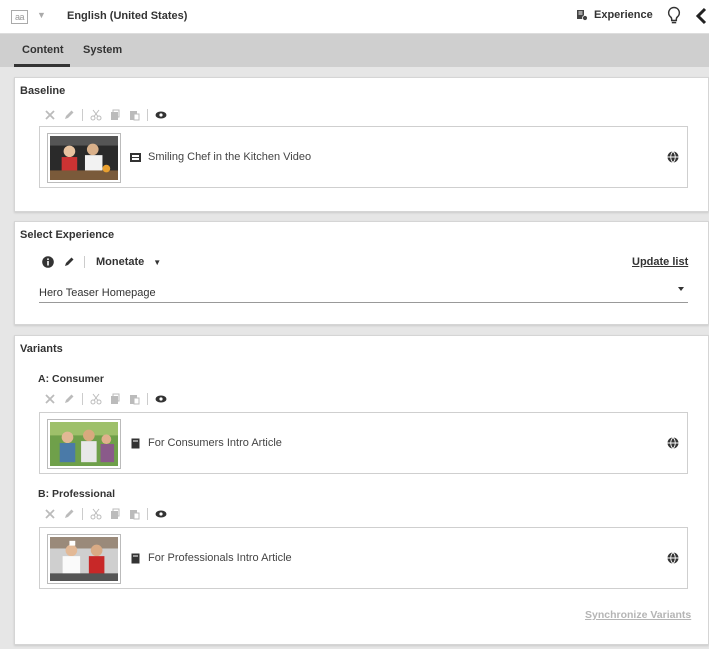  Describe the element at coordinates (105, 115) in the screenshot. I see `baseline-toolbar` at that location.